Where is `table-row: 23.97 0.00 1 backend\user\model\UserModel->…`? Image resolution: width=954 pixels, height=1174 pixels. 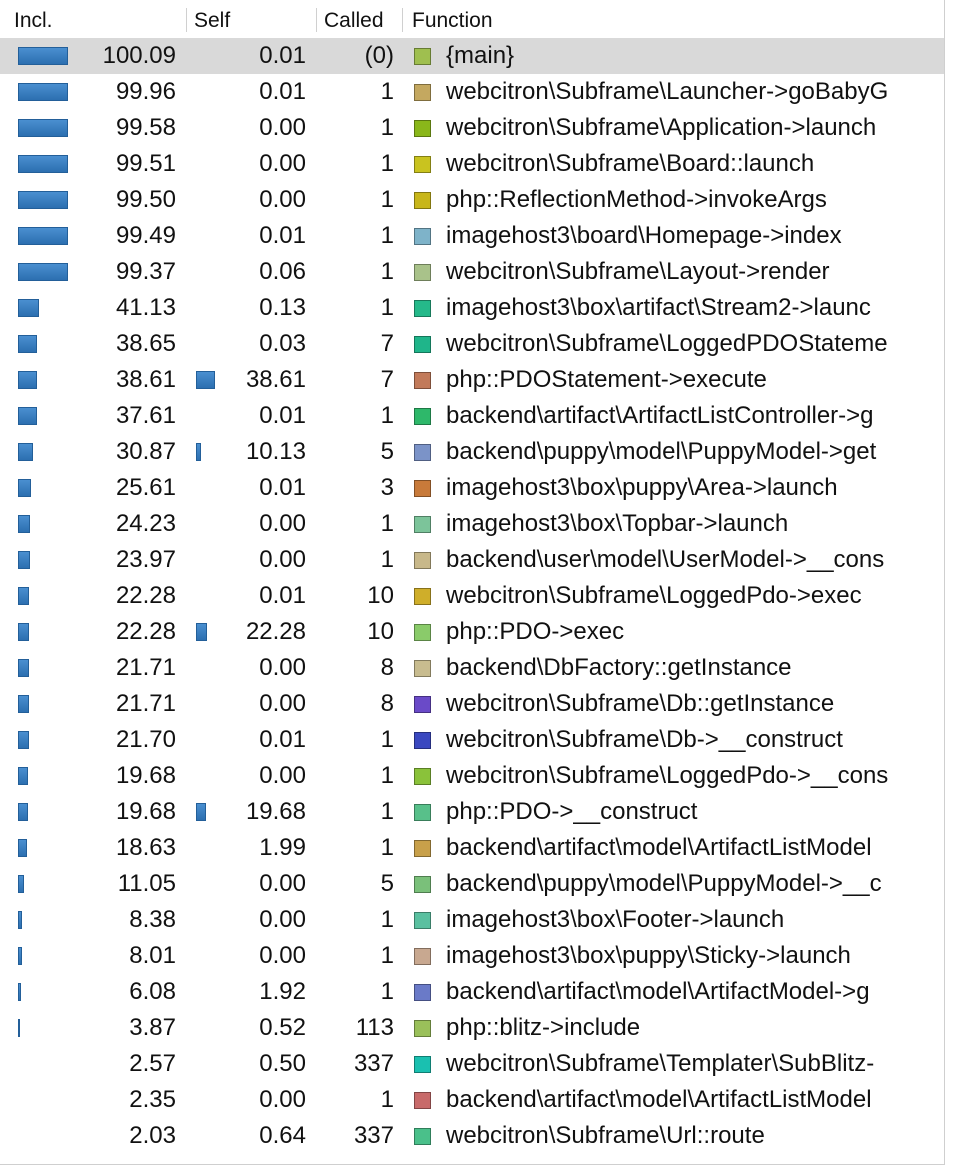 table-row: 23.97 0.00 1 backend\user\model\UserModel->… is located at coordinates (472, 560).